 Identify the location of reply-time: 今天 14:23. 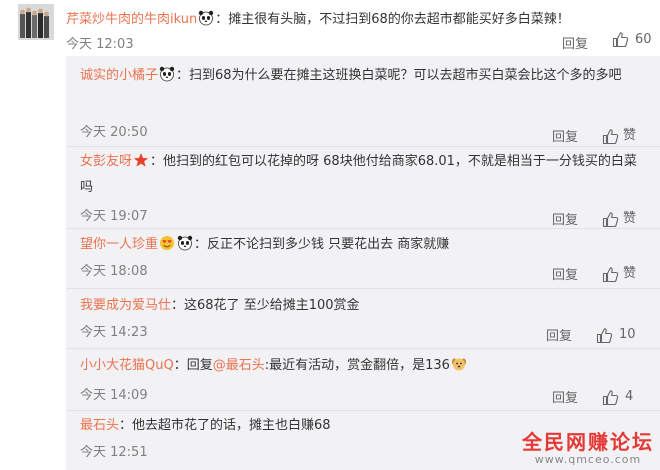
(114, 332).